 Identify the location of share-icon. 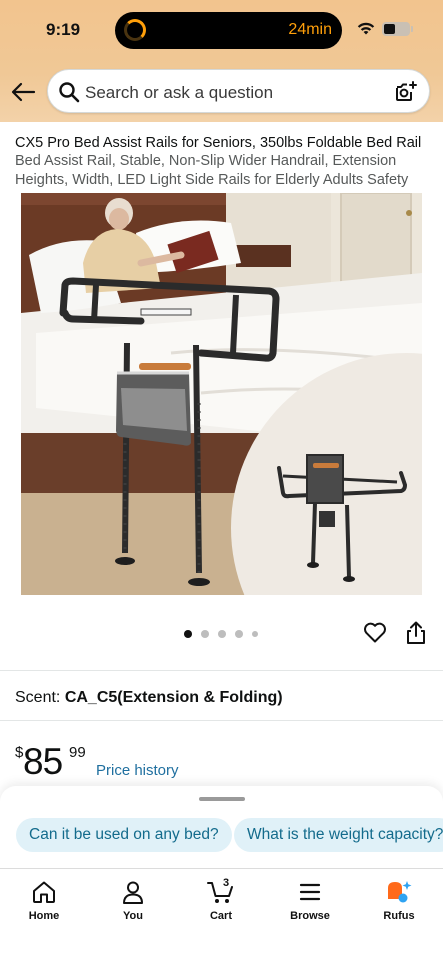
(416, 633).